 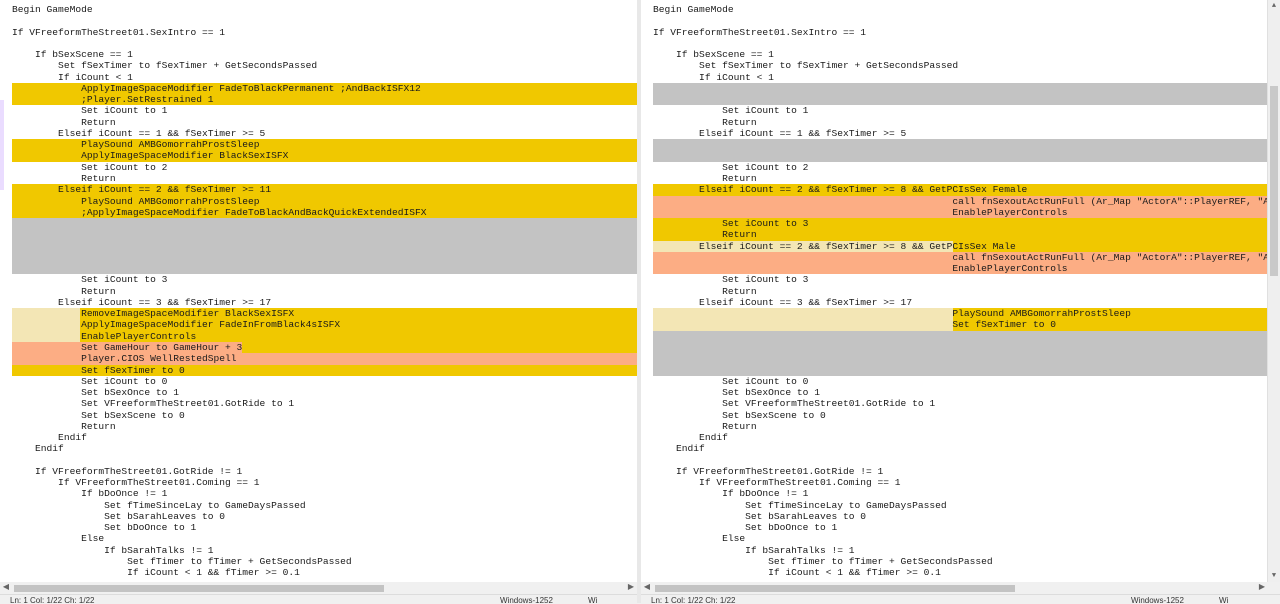 What do you see at coordinates (1273, 291) in the screenshot?
I see `right-vertical-scrollbar: ▲ ▼` at bounding box center [1273, 291].